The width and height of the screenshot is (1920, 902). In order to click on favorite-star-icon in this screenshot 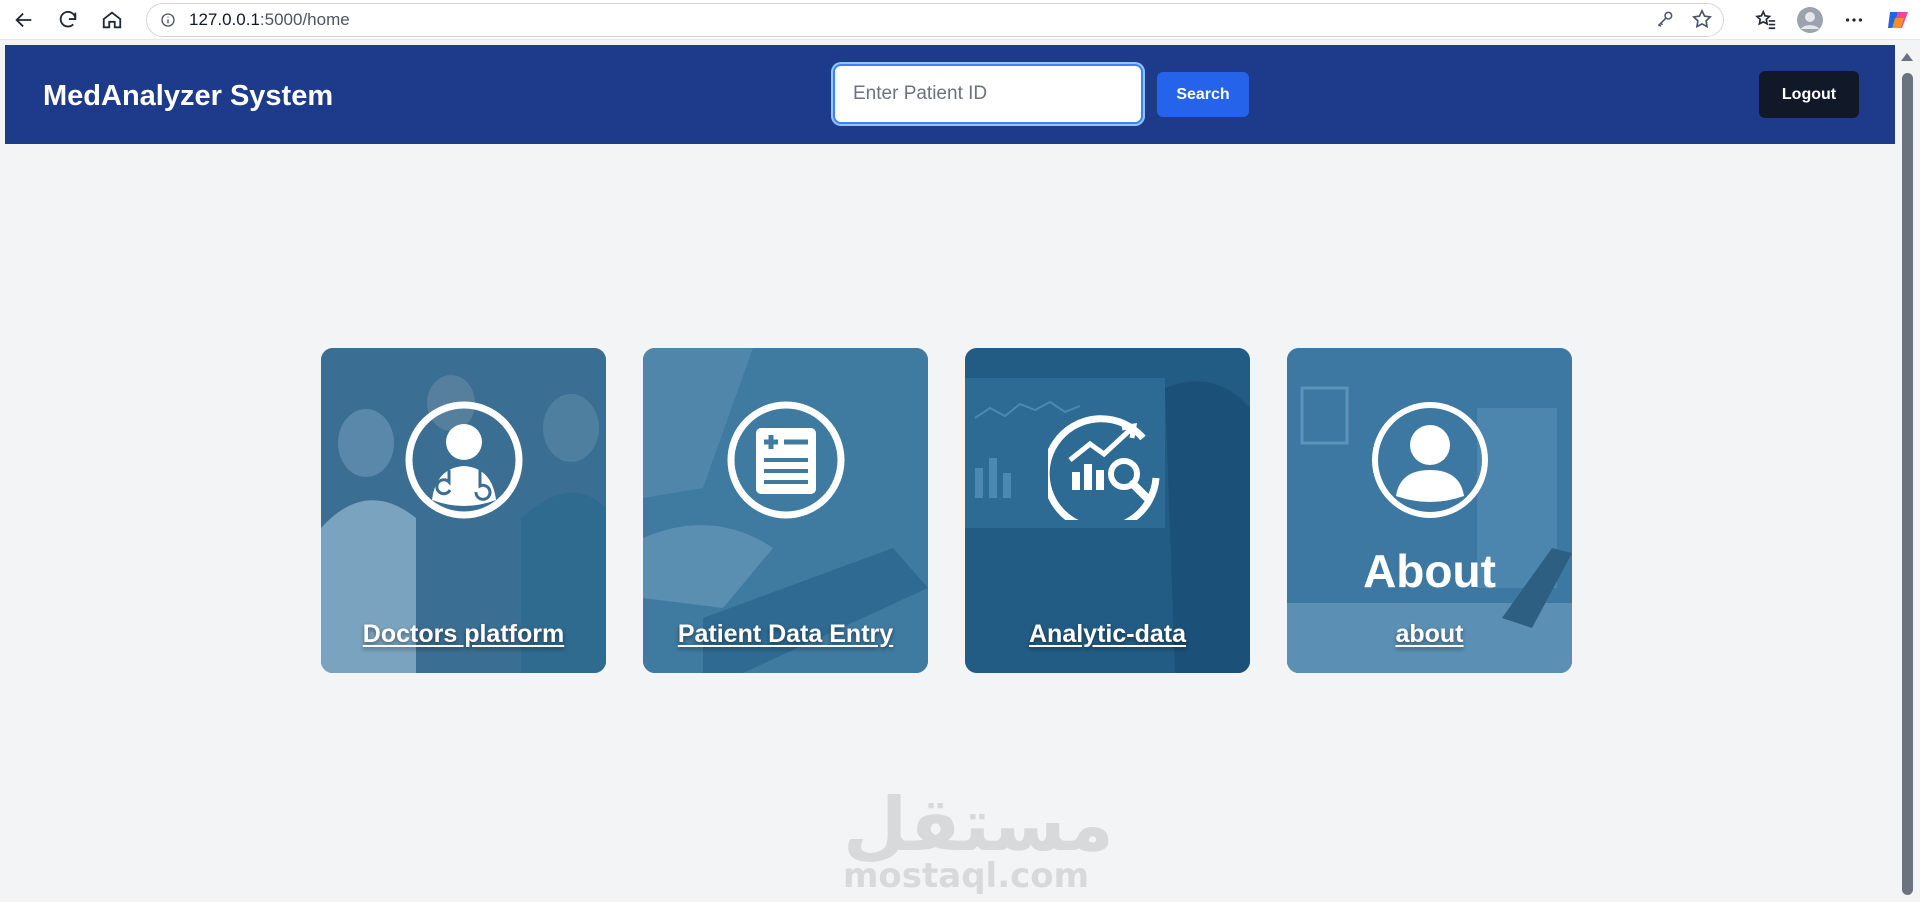, I will do `click(1702, 21)`.